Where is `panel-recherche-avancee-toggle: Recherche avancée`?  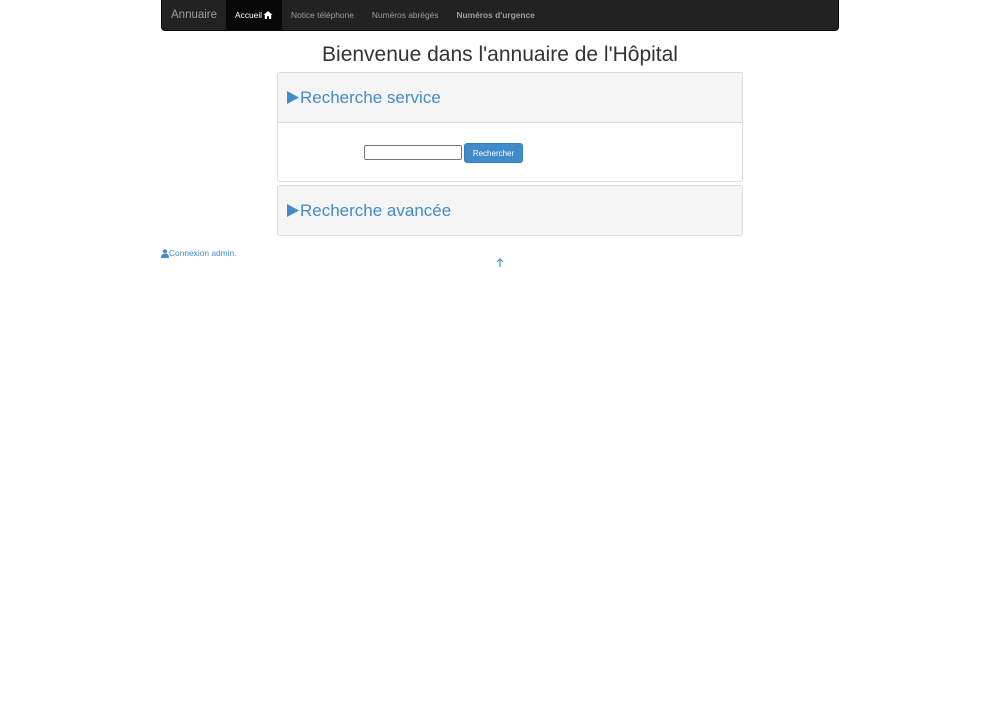
panel-recherche-avancee-toggle: Recherche avancée is located at coordinates (368, 211).